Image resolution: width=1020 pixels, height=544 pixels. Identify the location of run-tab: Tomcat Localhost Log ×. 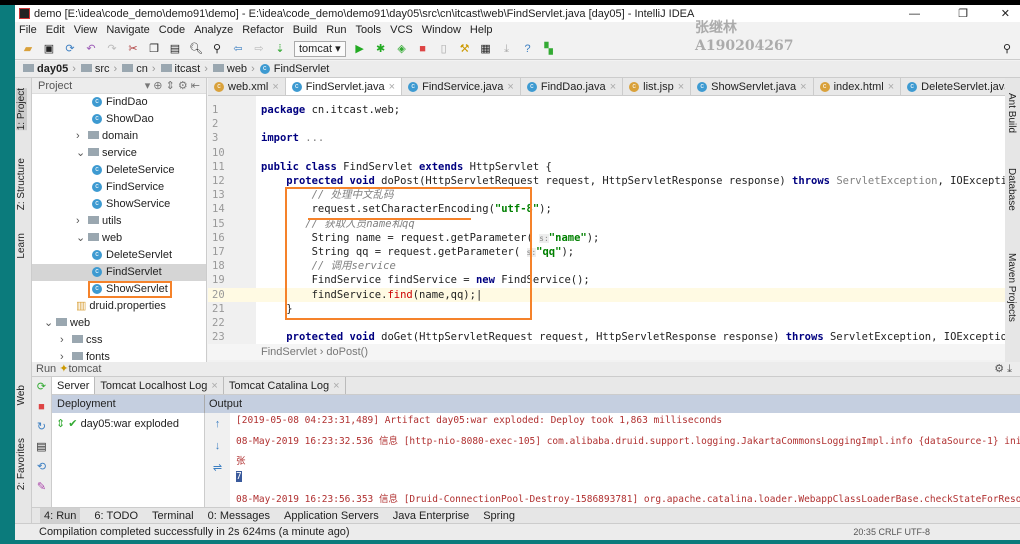
(159, 385).